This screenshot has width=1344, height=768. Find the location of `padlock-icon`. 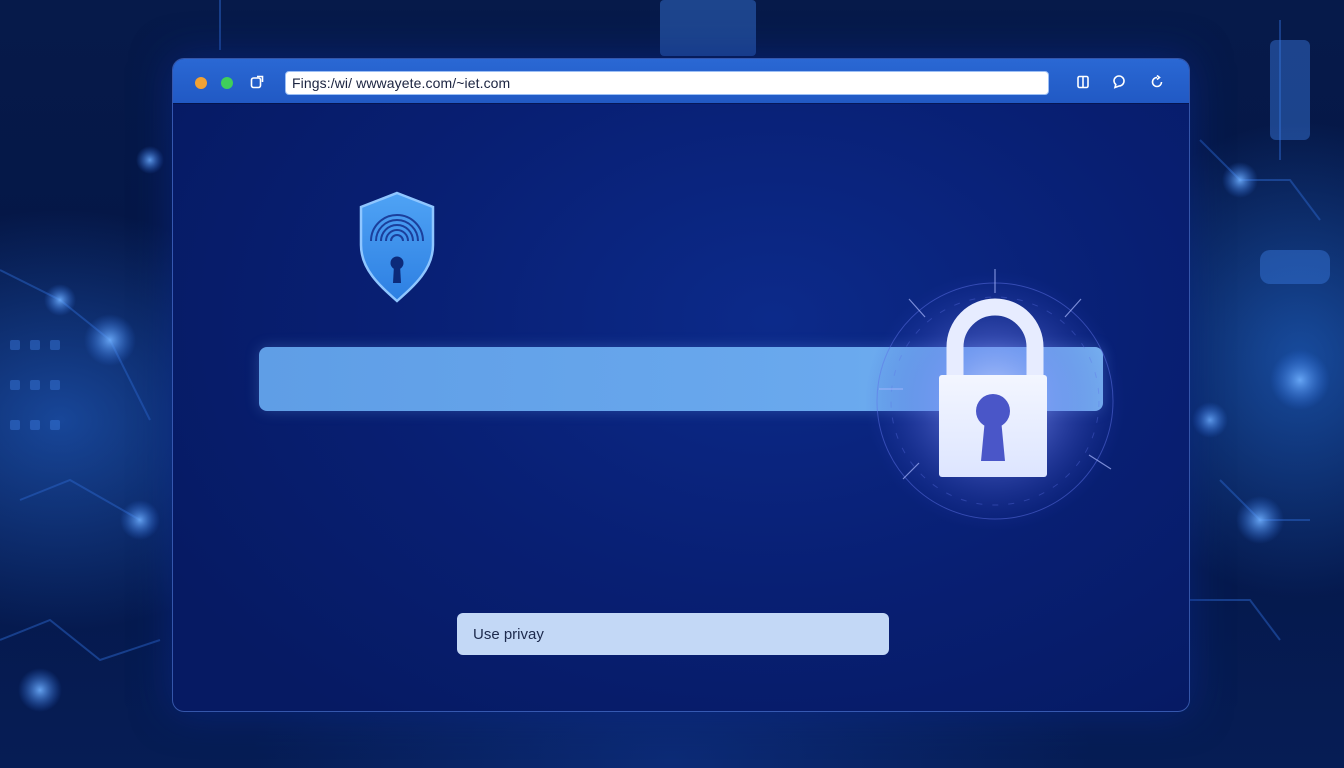

padlock-icon is located at coordinates (989, 395).